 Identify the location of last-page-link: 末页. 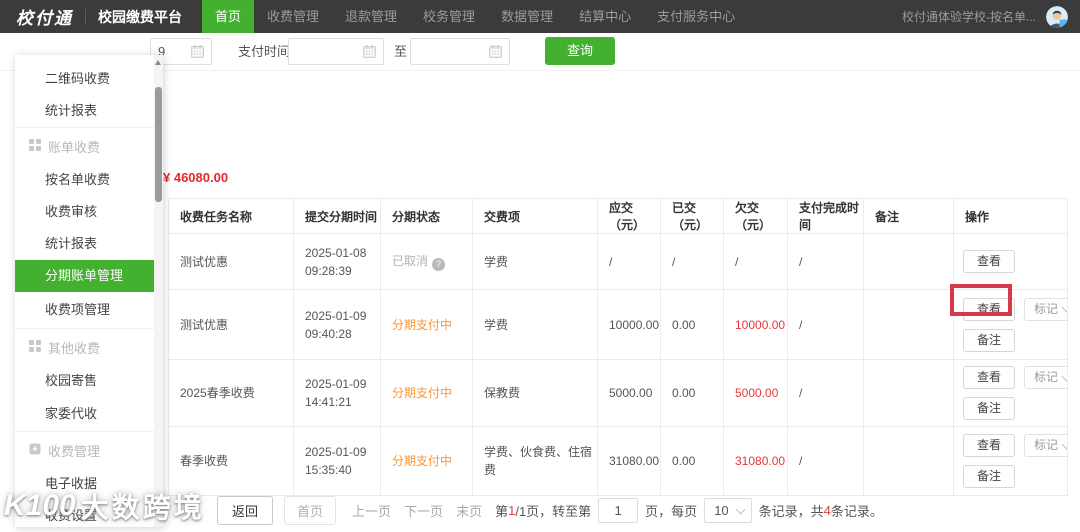
(469, 510).